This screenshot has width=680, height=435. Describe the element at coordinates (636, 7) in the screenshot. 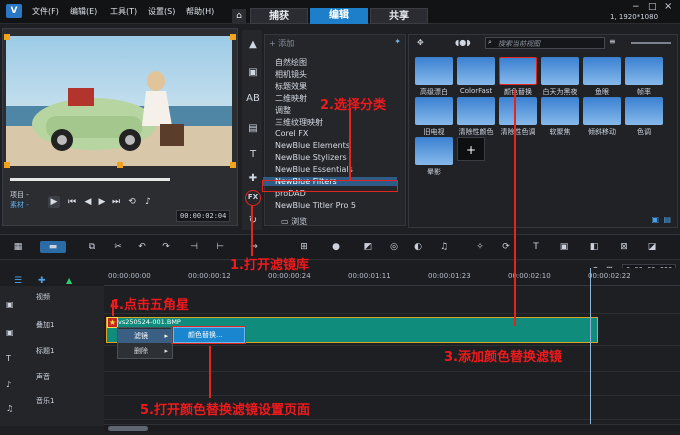

I see `minimize-button: −` at that location.